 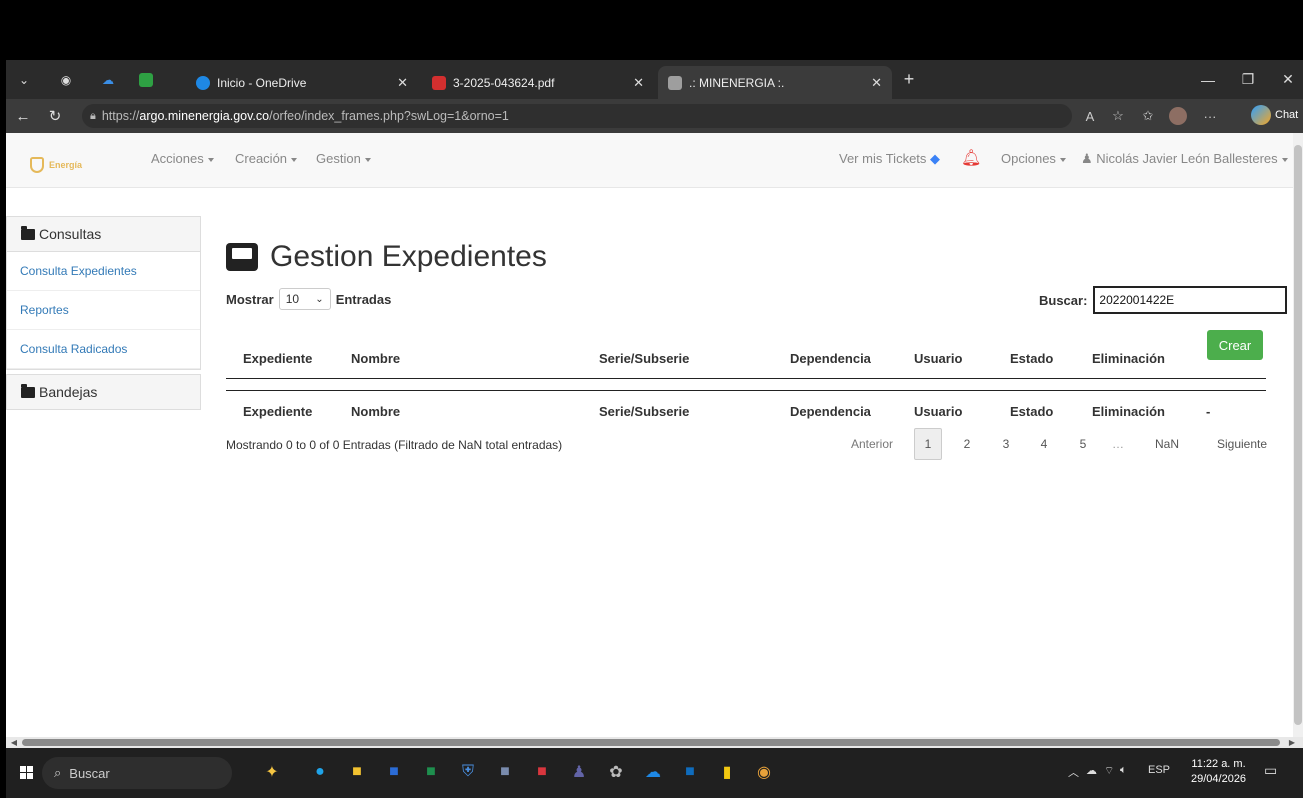 I want to click on search-input: 2022001422E, so click(x=1190, y=300).